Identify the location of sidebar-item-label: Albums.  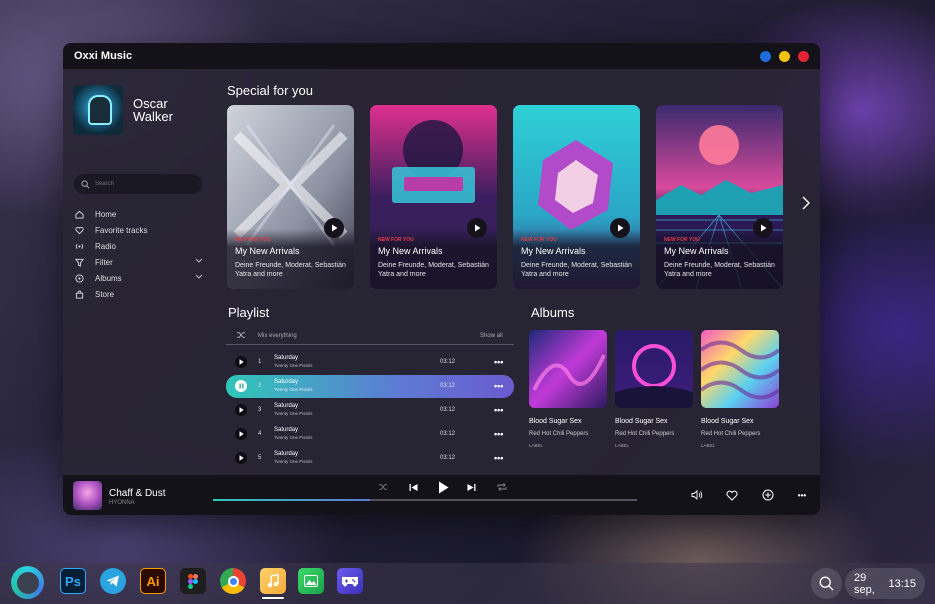
(108, 278).